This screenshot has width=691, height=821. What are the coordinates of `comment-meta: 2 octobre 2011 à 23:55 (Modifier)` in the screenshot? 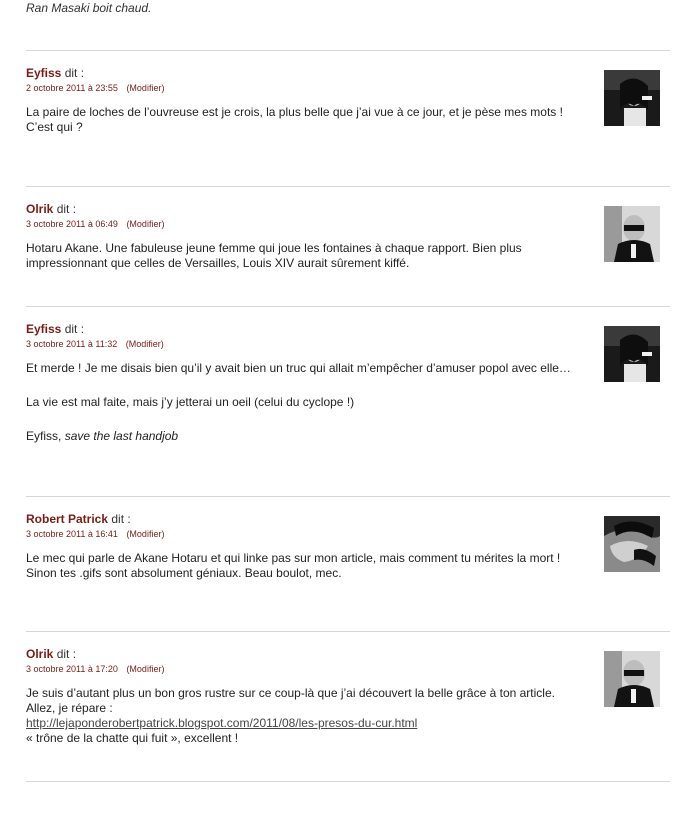 It's located at (348, 88).